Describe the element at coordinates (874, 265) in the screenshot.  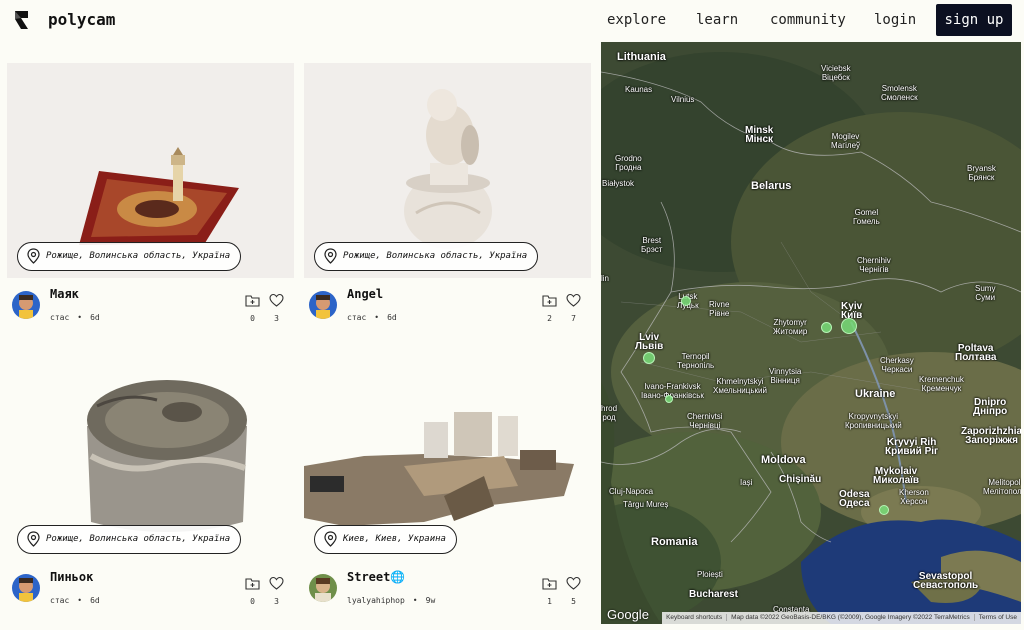
I see `map-label: Chernihiv Чернiгiв` at that location.